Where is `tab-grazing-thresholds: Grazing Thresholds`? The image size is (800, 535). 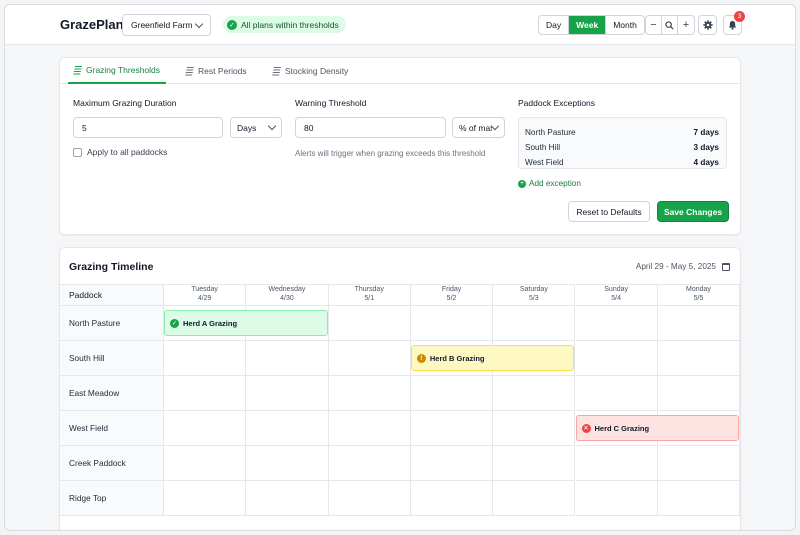
tab-grazing-thresholds: Grazing Thresholds is located at coordinates (117, 71).